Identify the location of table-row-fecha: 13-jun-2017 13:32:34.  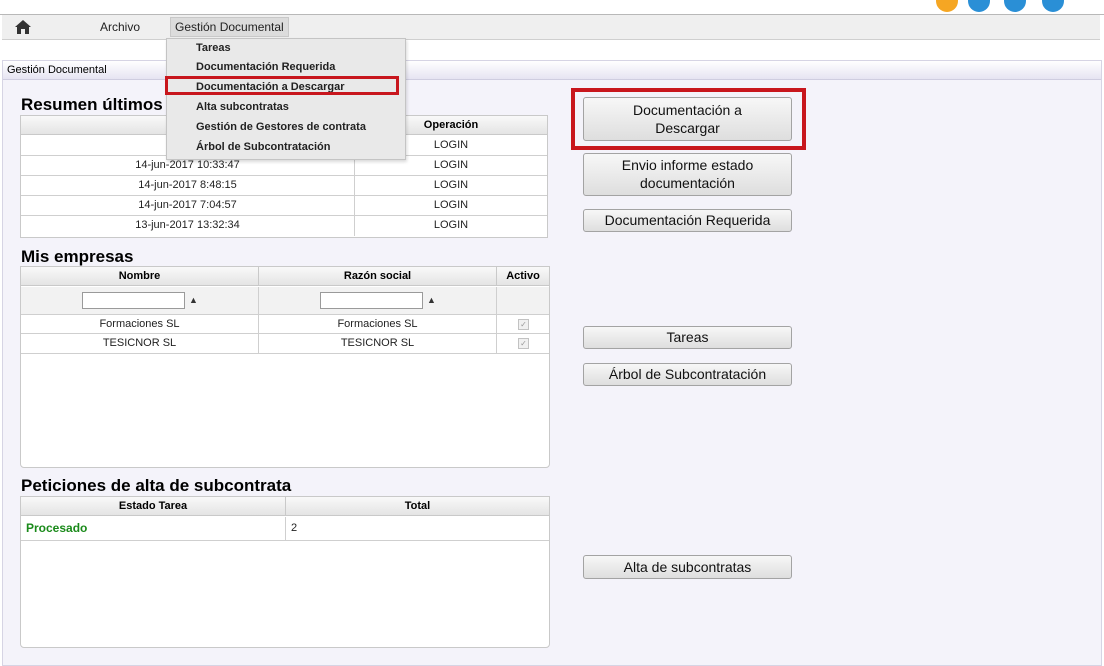
(188, 226).